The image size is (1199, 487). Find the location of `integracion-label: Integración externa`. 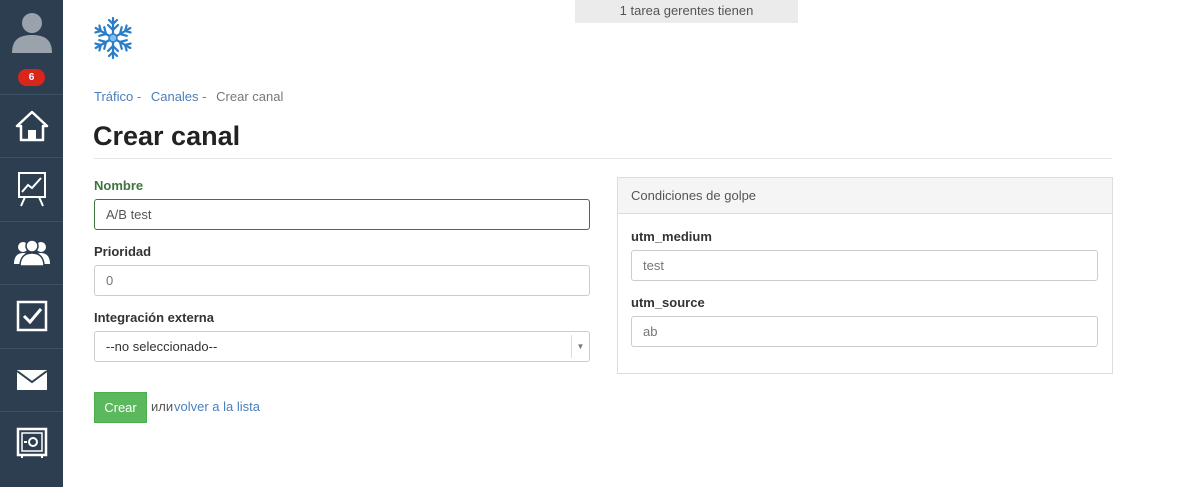

integracion-label: Integración externa is located at coordinates (154, 317).